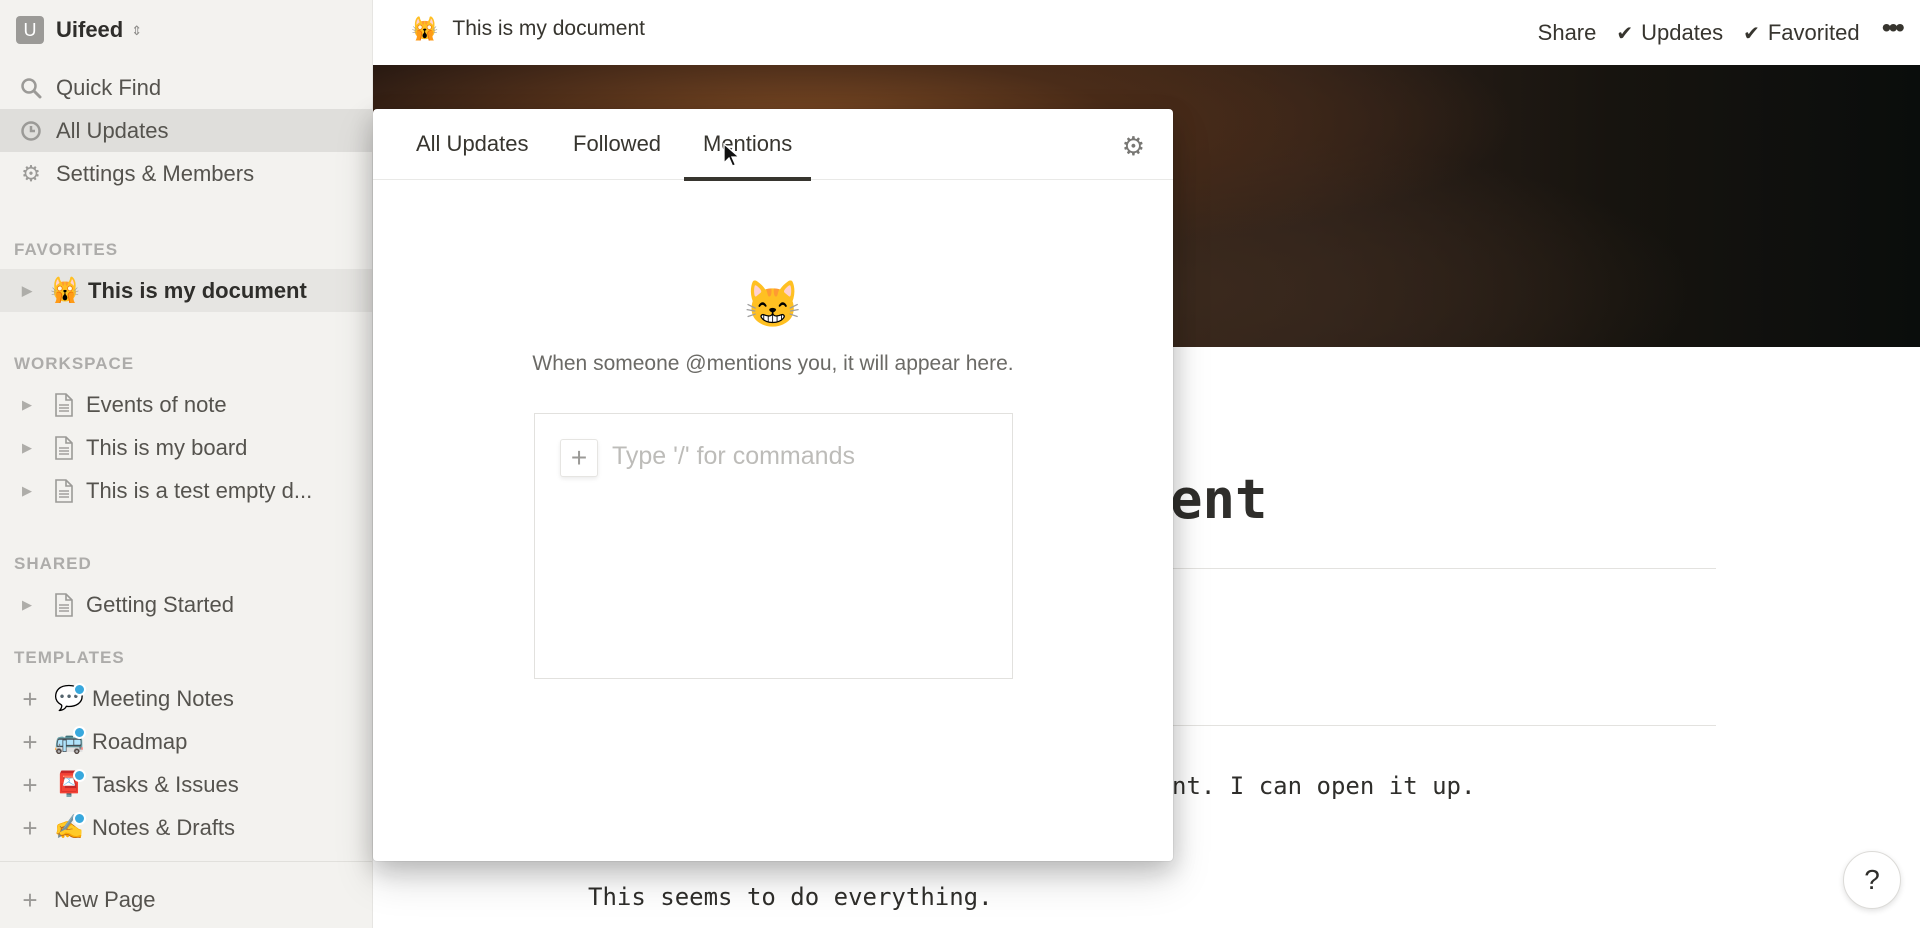 Image resolution: width=1920 pixels, height=928 pixels. I want to click on workspace-page-item: ▶ This is my board, so click(186, 447).